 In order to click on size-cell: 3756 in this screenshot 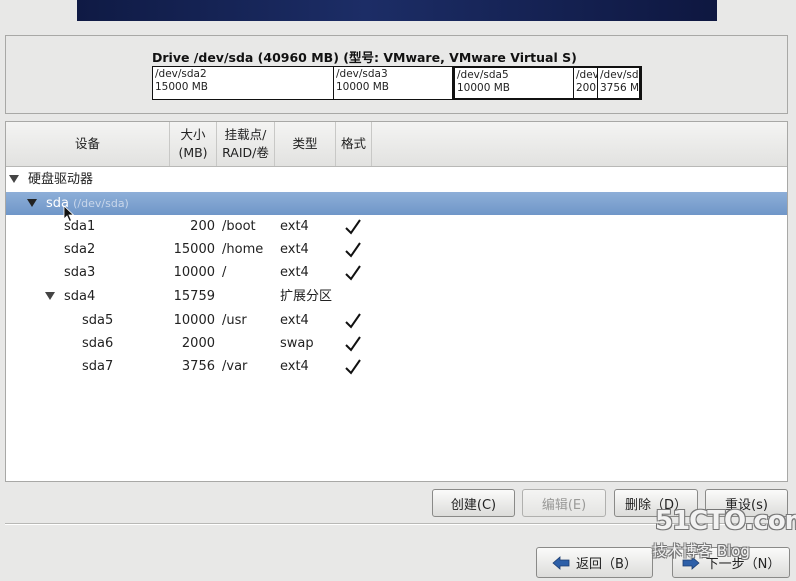, I will do `click(198, 366)`.